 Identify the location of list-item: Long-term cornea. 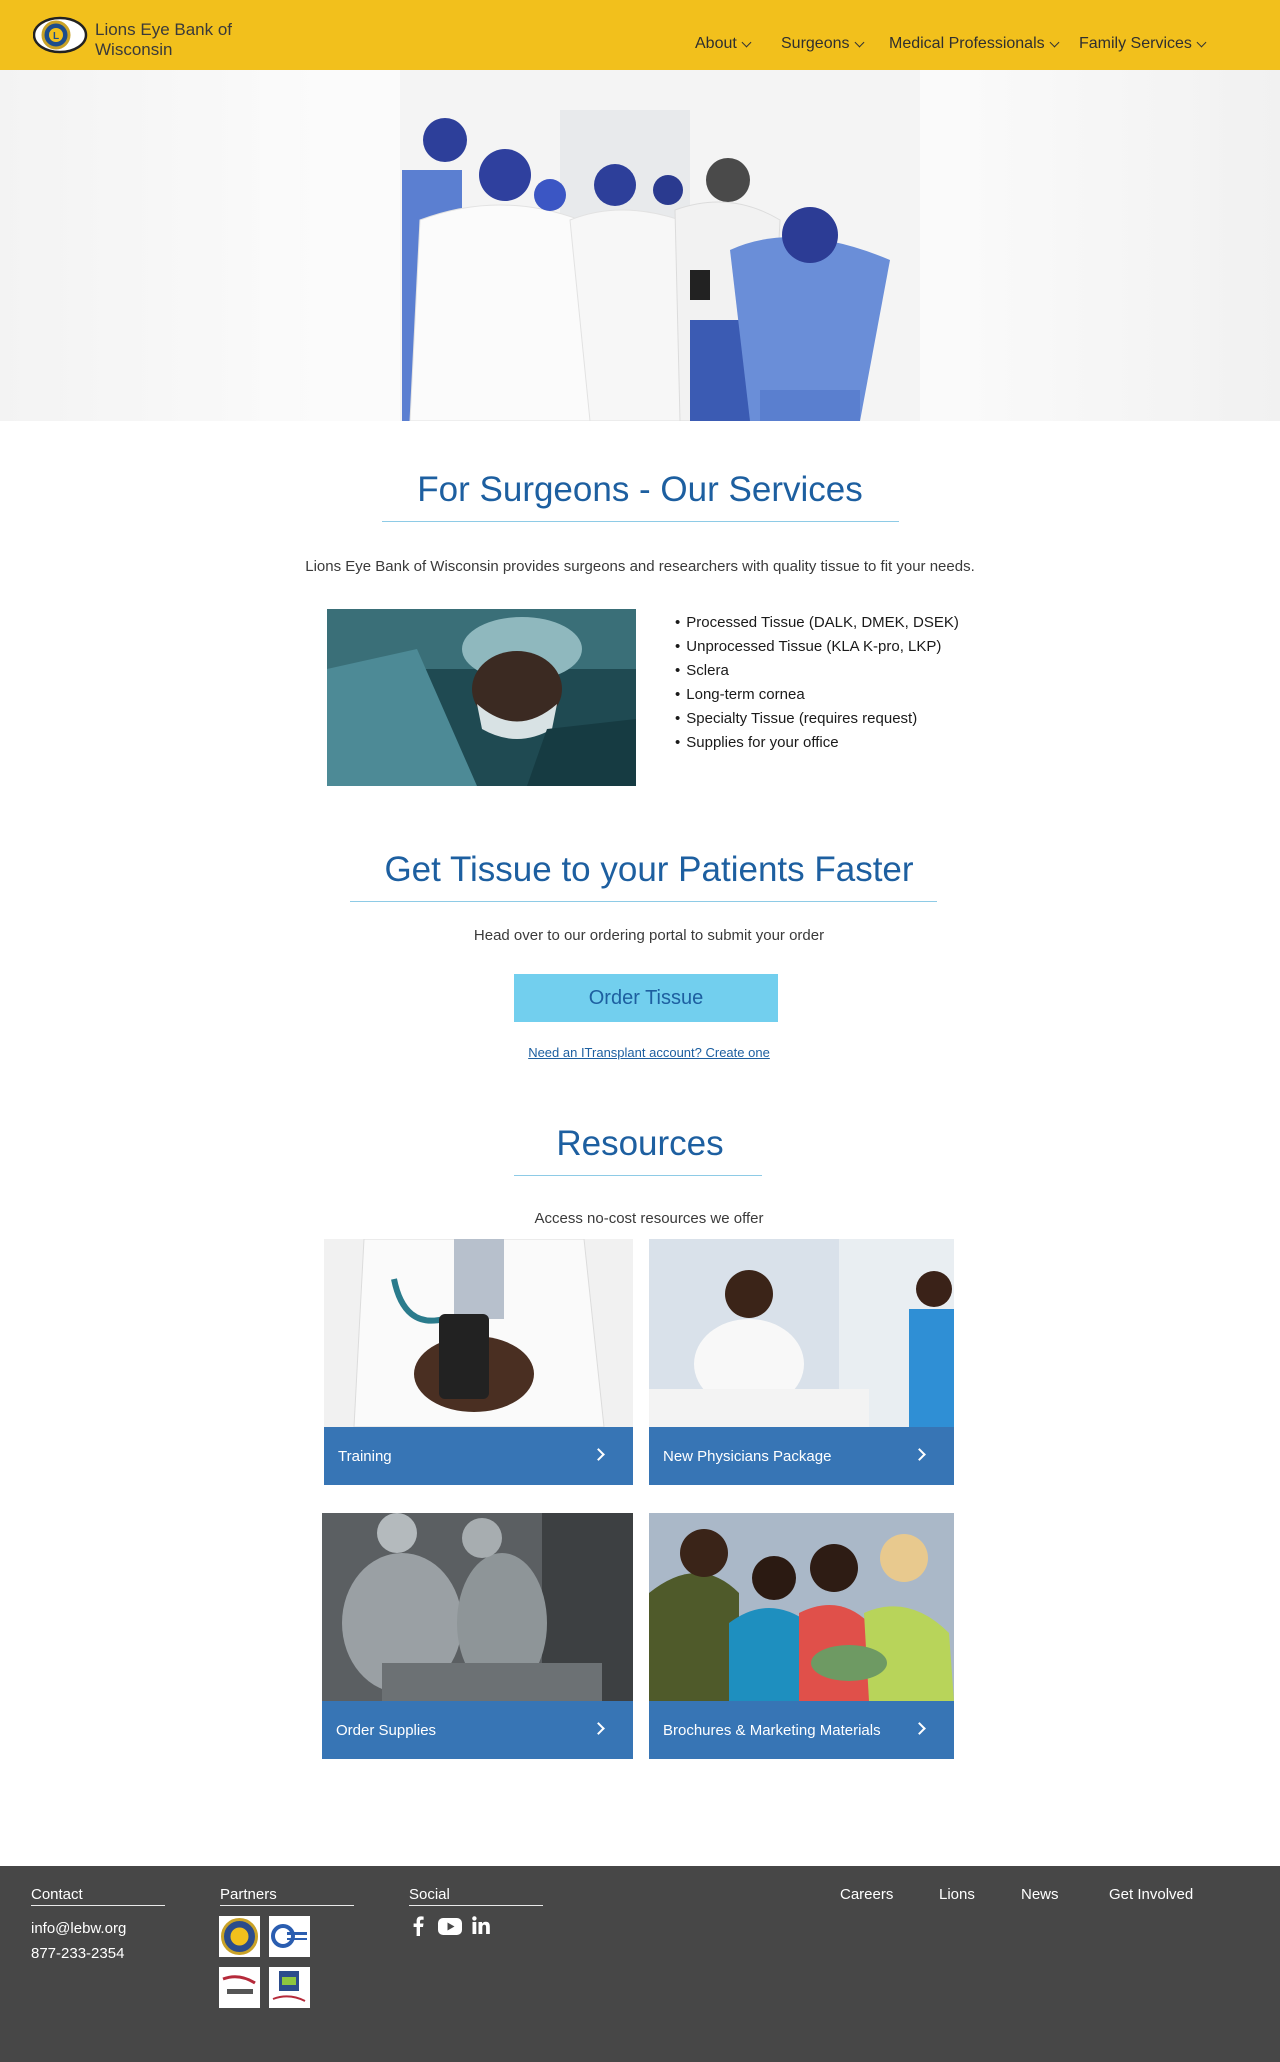
(817, 695).